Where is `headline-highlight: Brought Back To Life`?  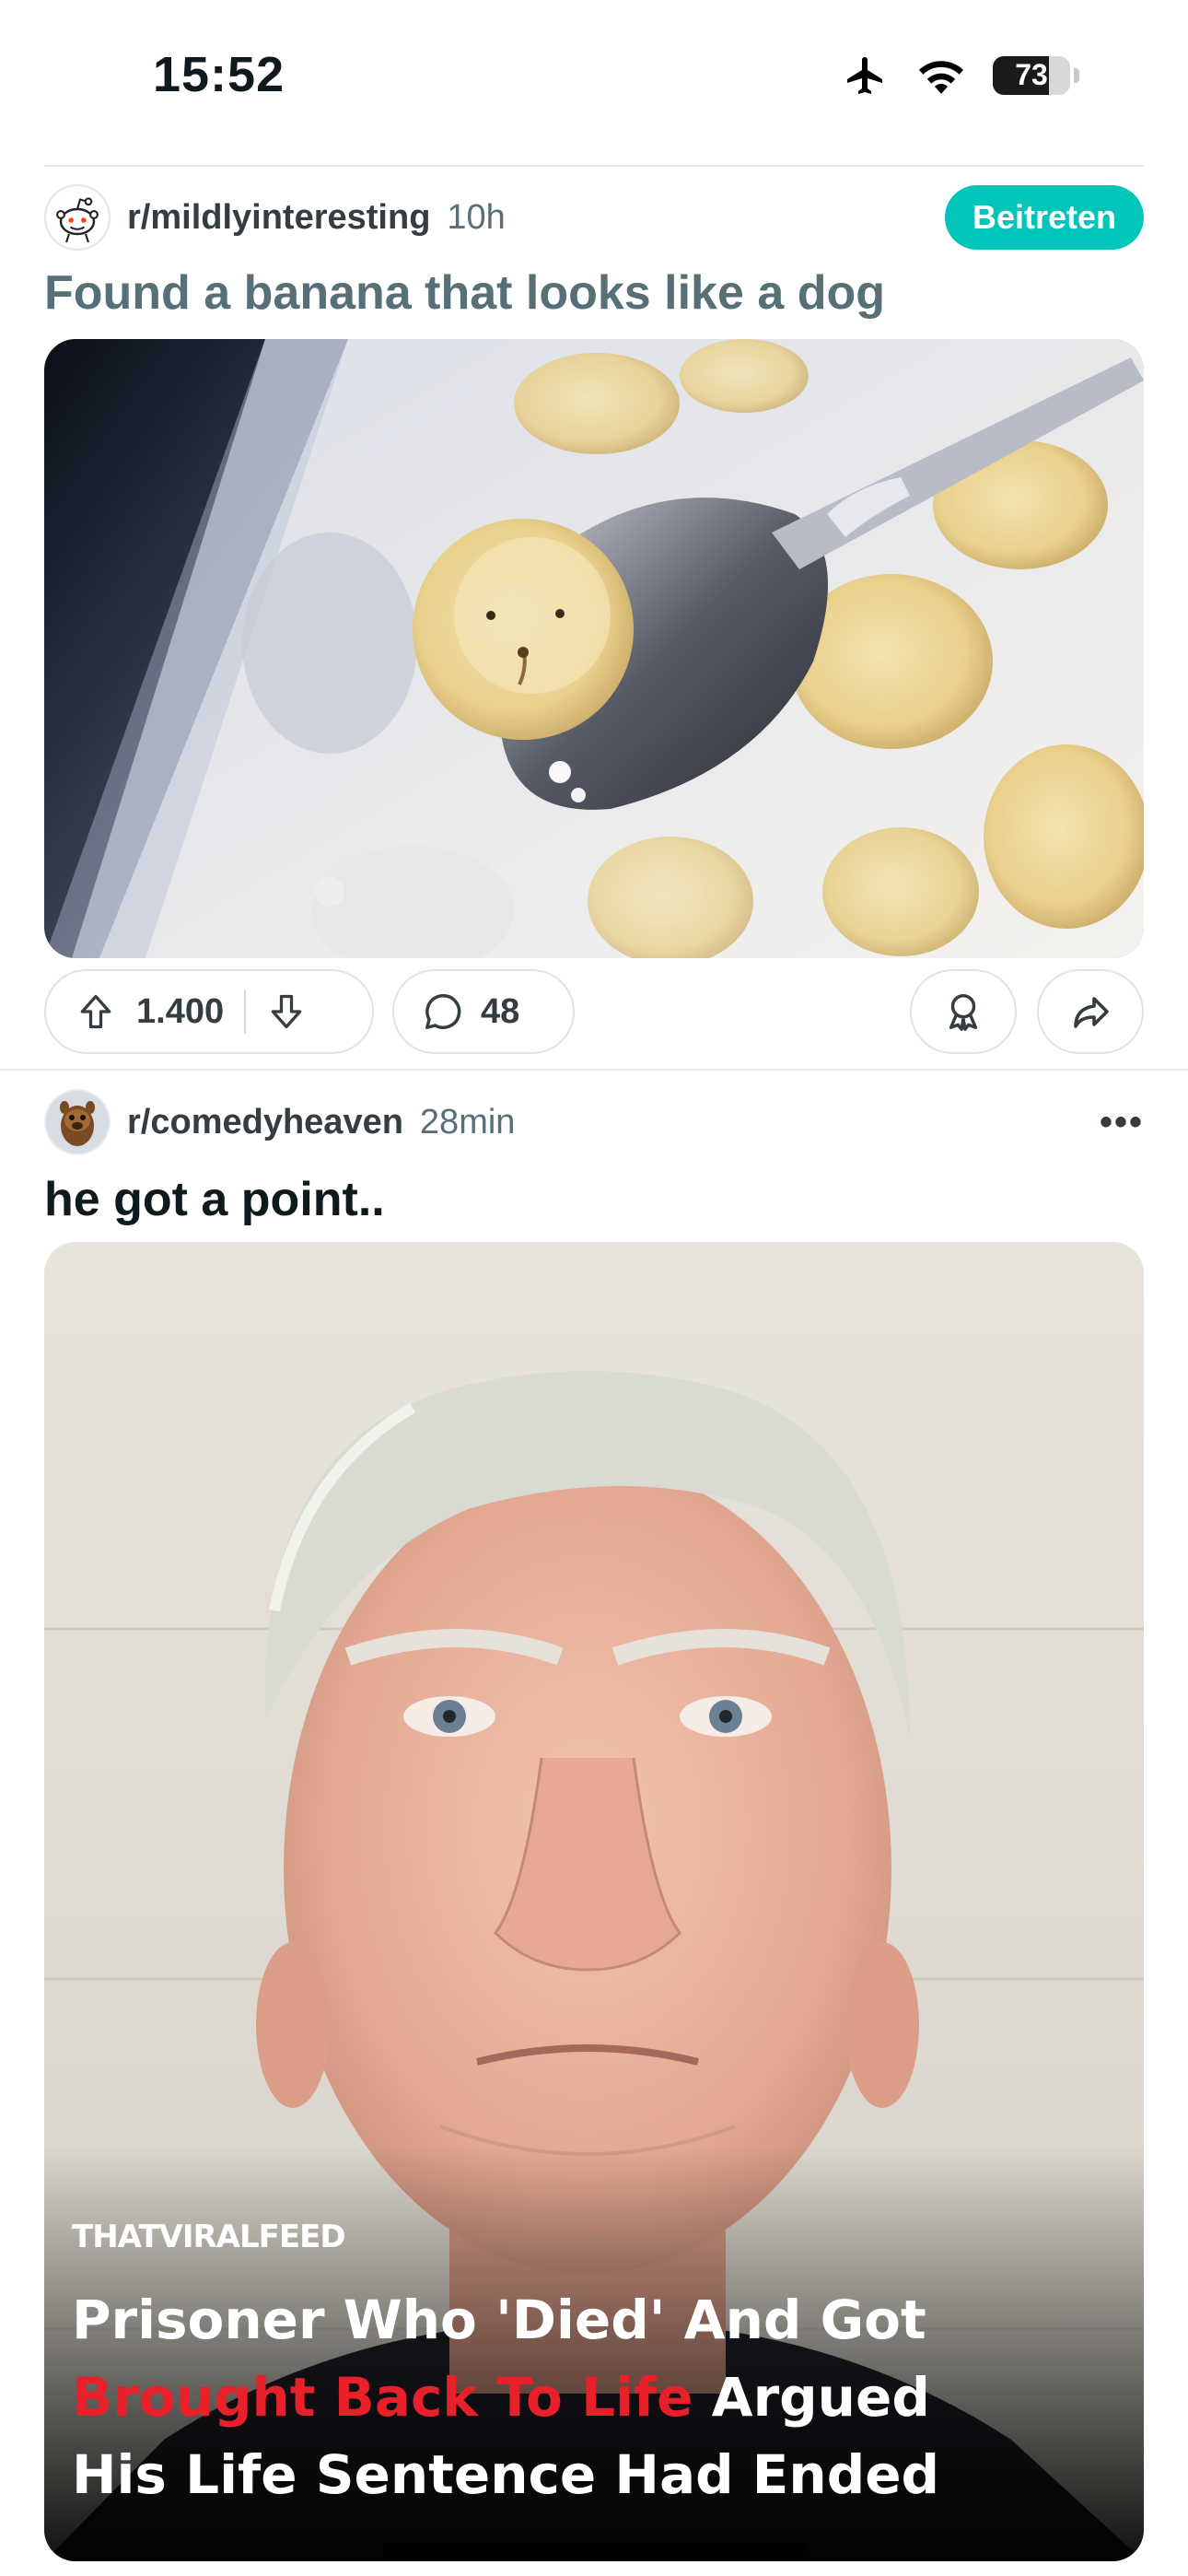 headline-highlight: Brought Back To Life is located at coordinates (382, 2397).